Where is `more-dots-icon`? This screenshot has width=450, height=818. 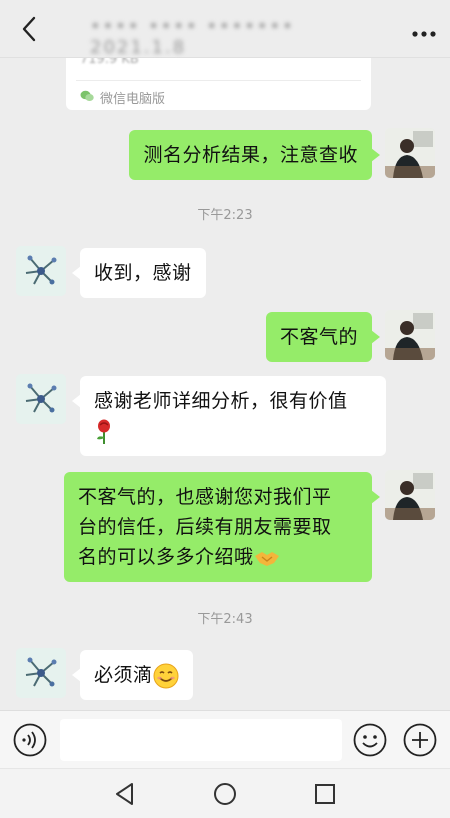 more-dots-icon is located at coordinates (424, 29).